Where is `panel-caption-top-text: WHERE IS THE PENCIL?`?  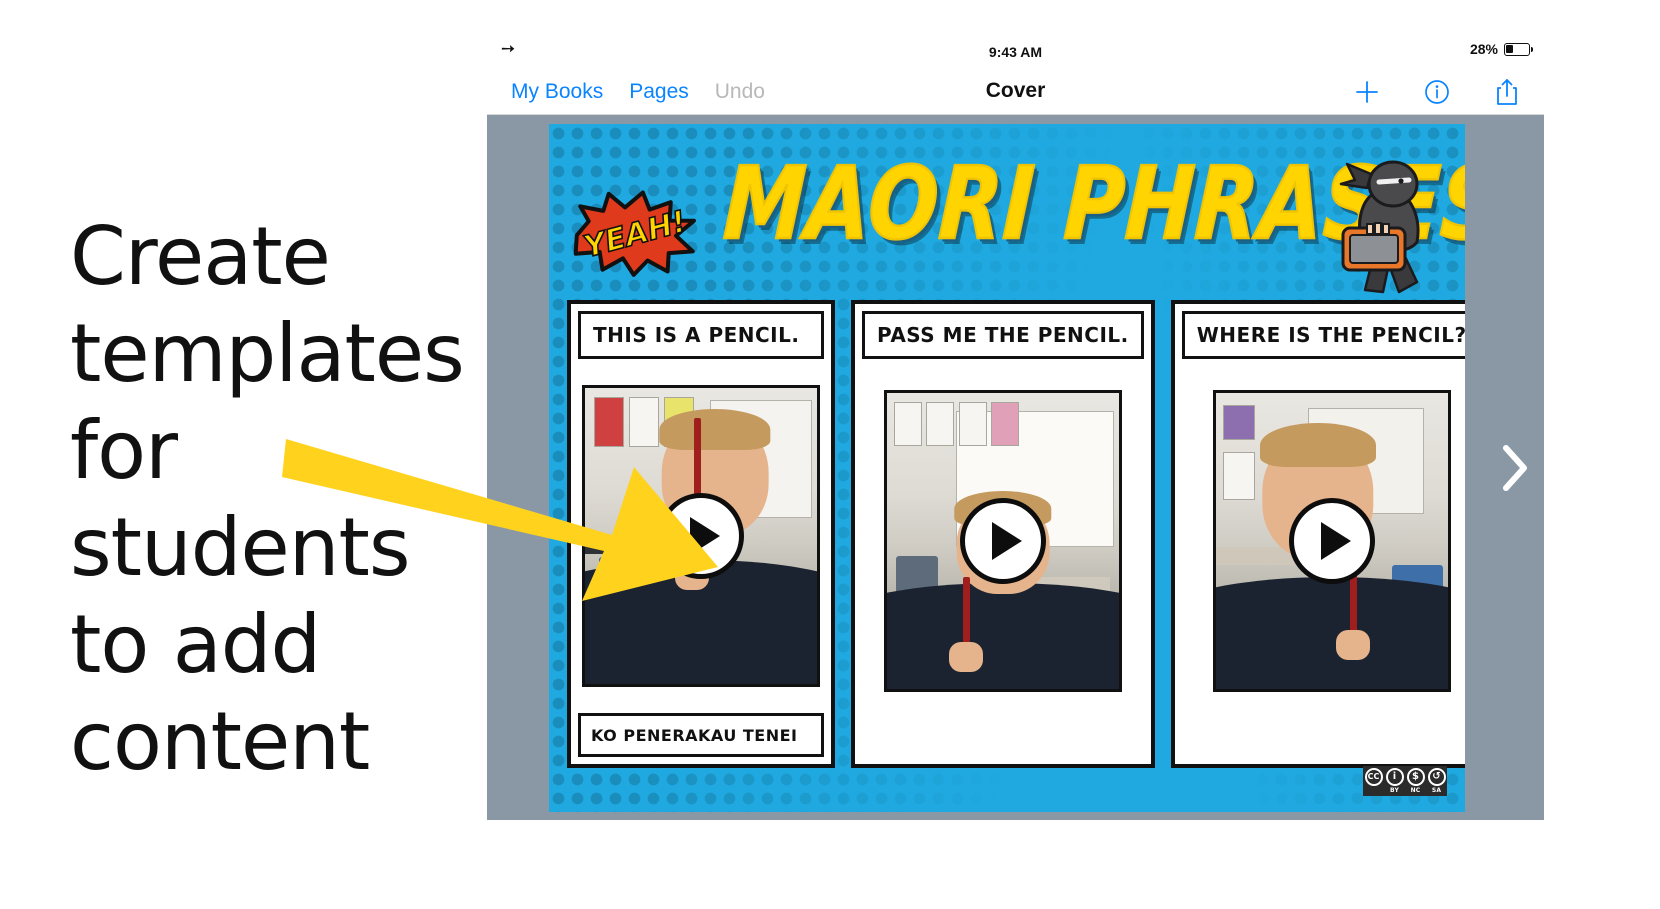 panel-caption-top-text: WHERE IS THE PENCIL? is located at coordinates (1330, 335).